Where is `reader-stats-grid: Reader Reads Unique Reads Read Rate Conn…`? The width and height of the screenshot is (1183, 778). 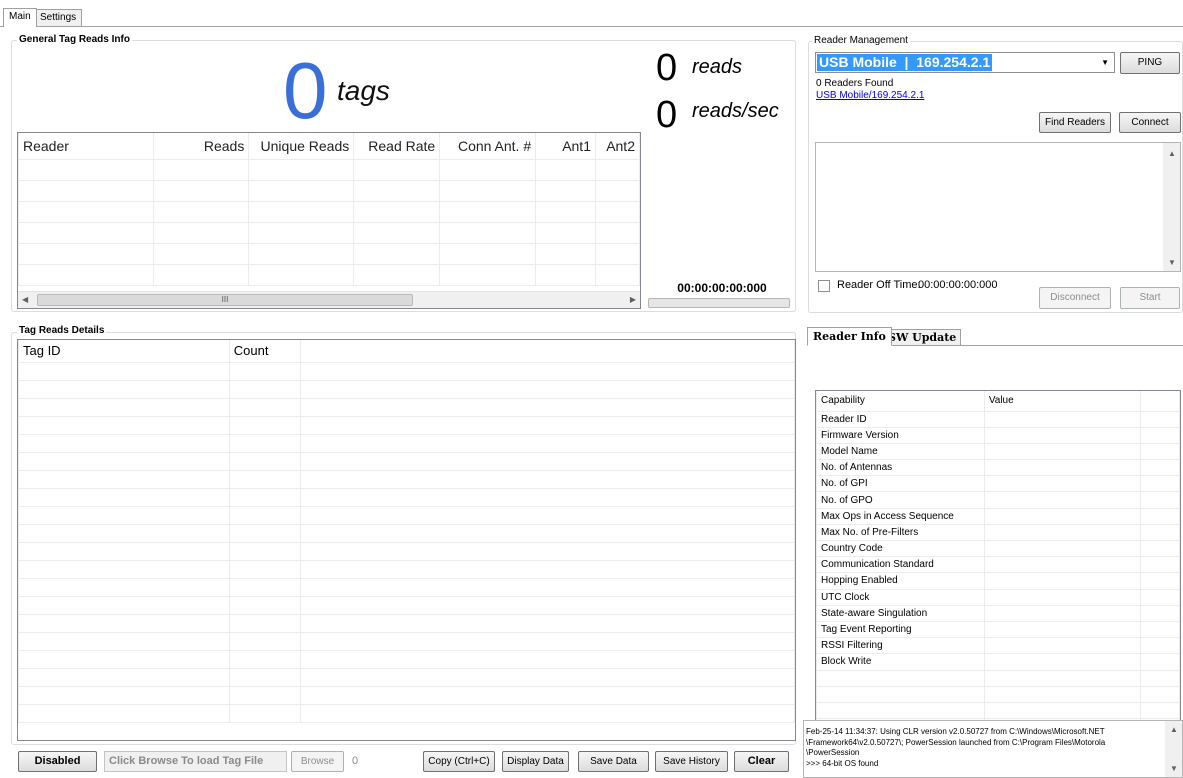
reader-stats-grid: Reader Reads Unique Reads Read Rate Conn… is located at coordinates (329, 220).